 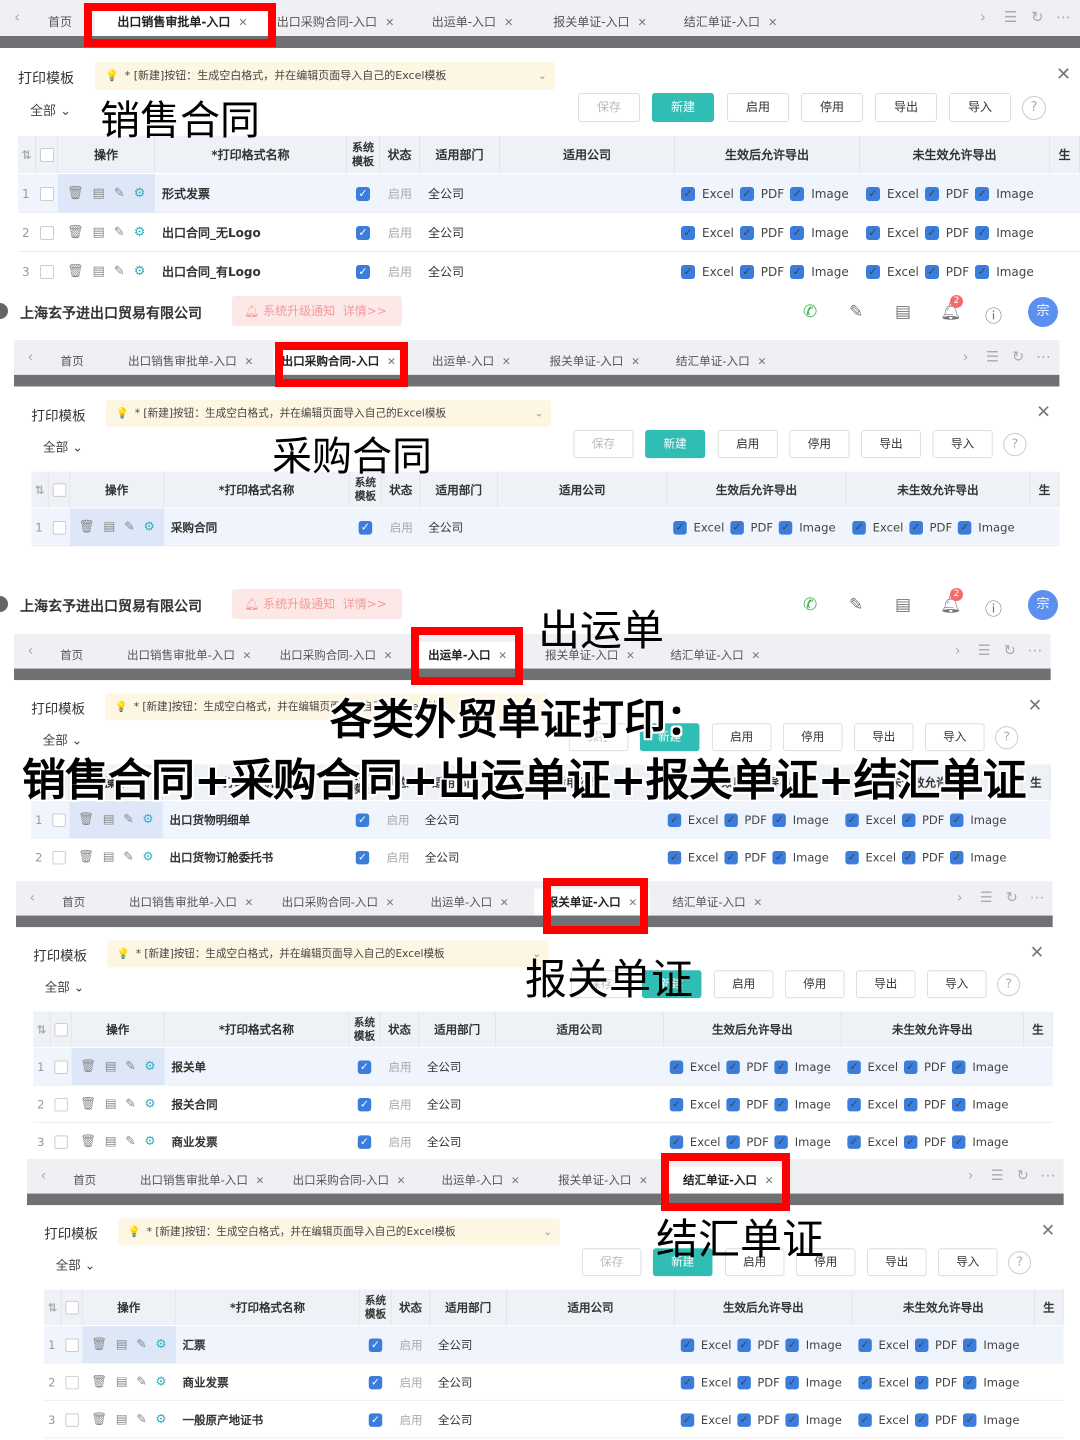 I want to click on tab-3: 出运单-入口 ✕, so click(x=469, y=902).